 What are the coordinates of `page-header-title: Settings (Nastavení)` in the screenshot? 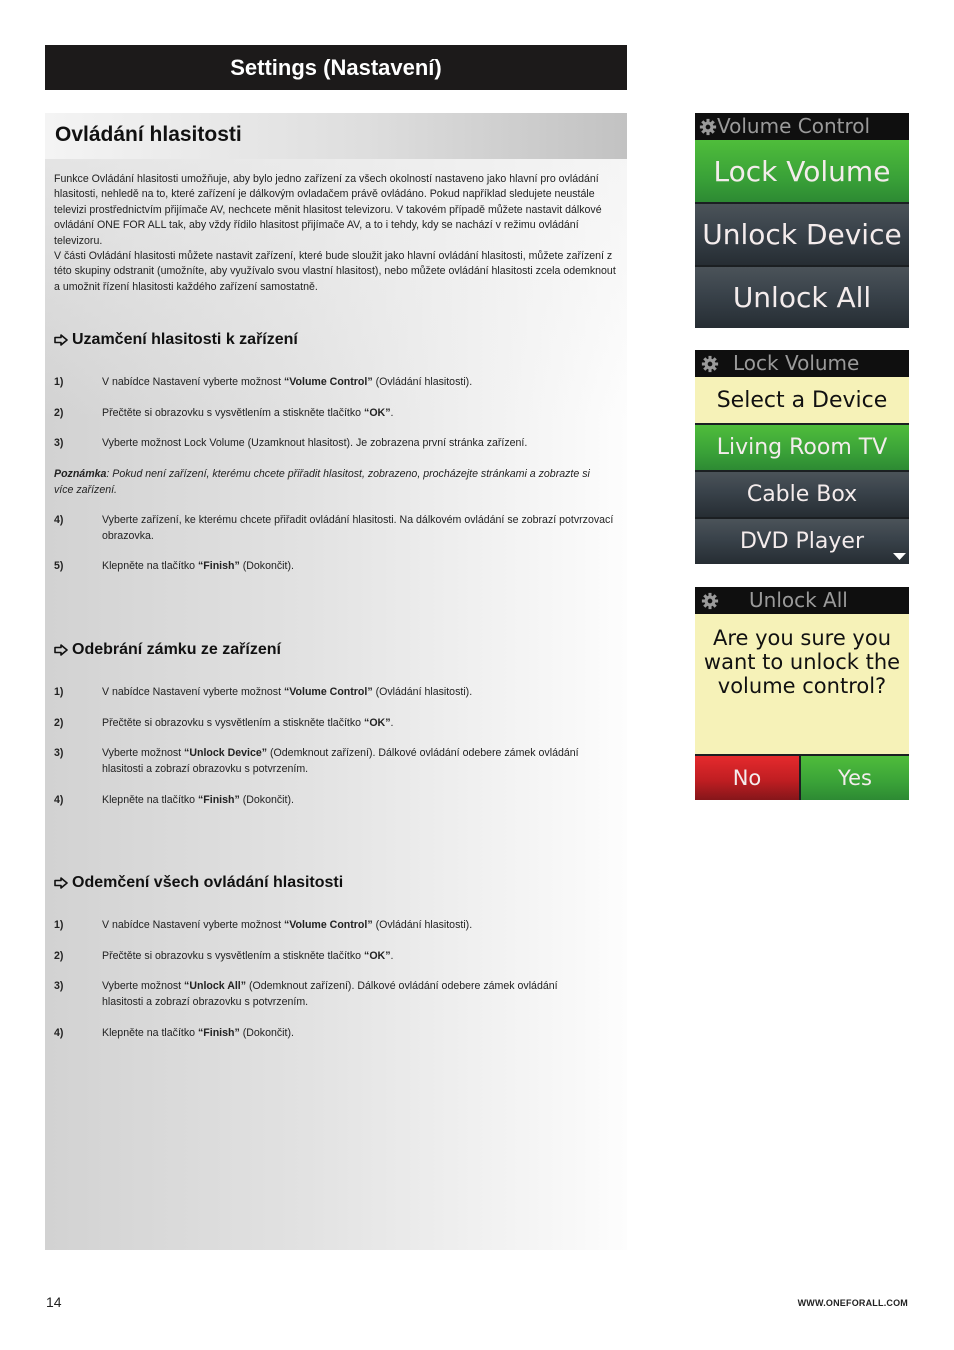 It's located at (336, 67).